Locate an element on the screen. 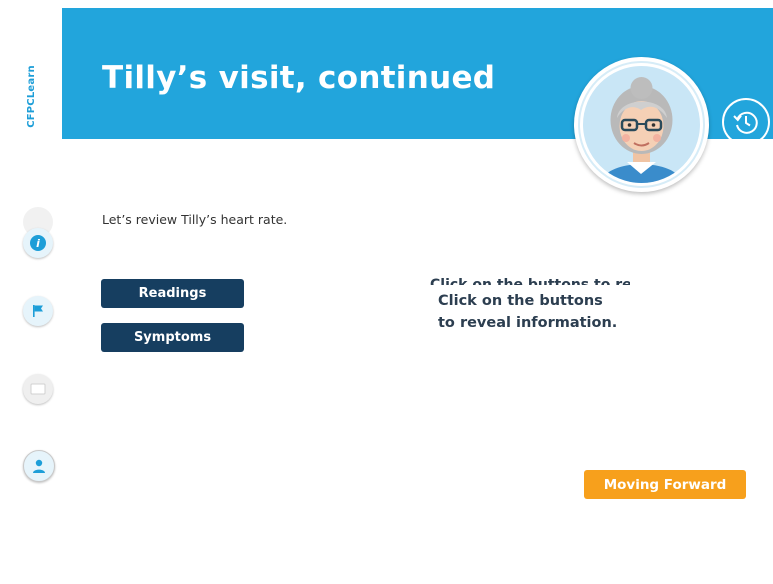 This screenshot has width=773, height=584. book-button is located at coordinates (38, 389).